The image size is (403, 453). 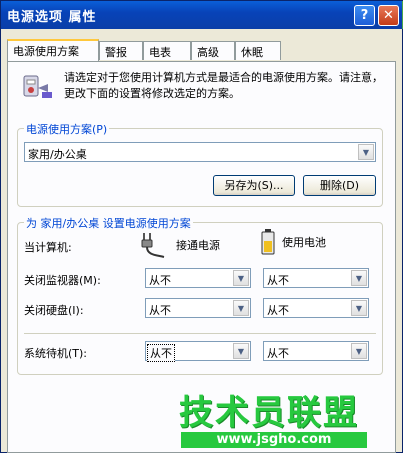 What do you see at coordinates (198, 308) in the screenshot?
I see `harddisk-off-ac-select: 从不 ▼` at bounding box center [198, 308].